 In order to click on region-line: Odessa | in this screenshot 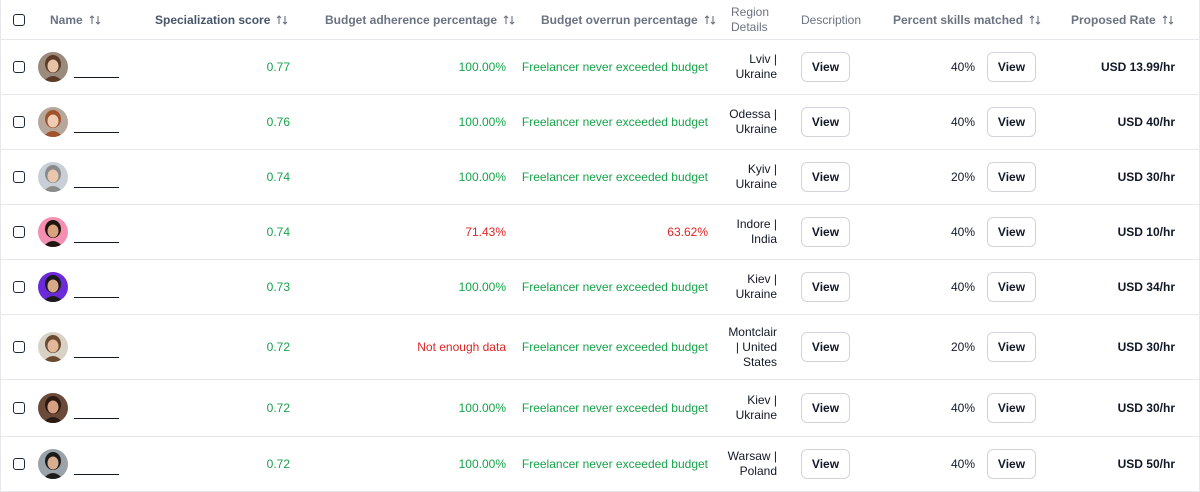, I will do `click(753, 114)`.